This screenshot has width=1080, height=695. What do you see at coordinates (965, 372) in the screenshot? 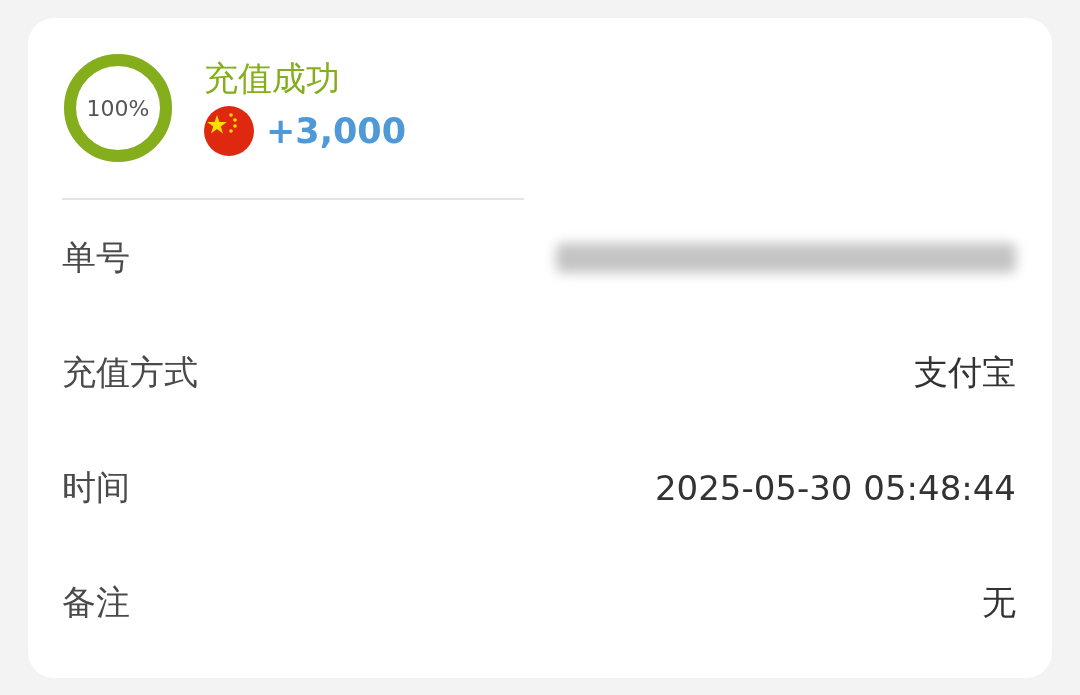
I see `detail-value: 支付宝` at bounding box center [965, 372].